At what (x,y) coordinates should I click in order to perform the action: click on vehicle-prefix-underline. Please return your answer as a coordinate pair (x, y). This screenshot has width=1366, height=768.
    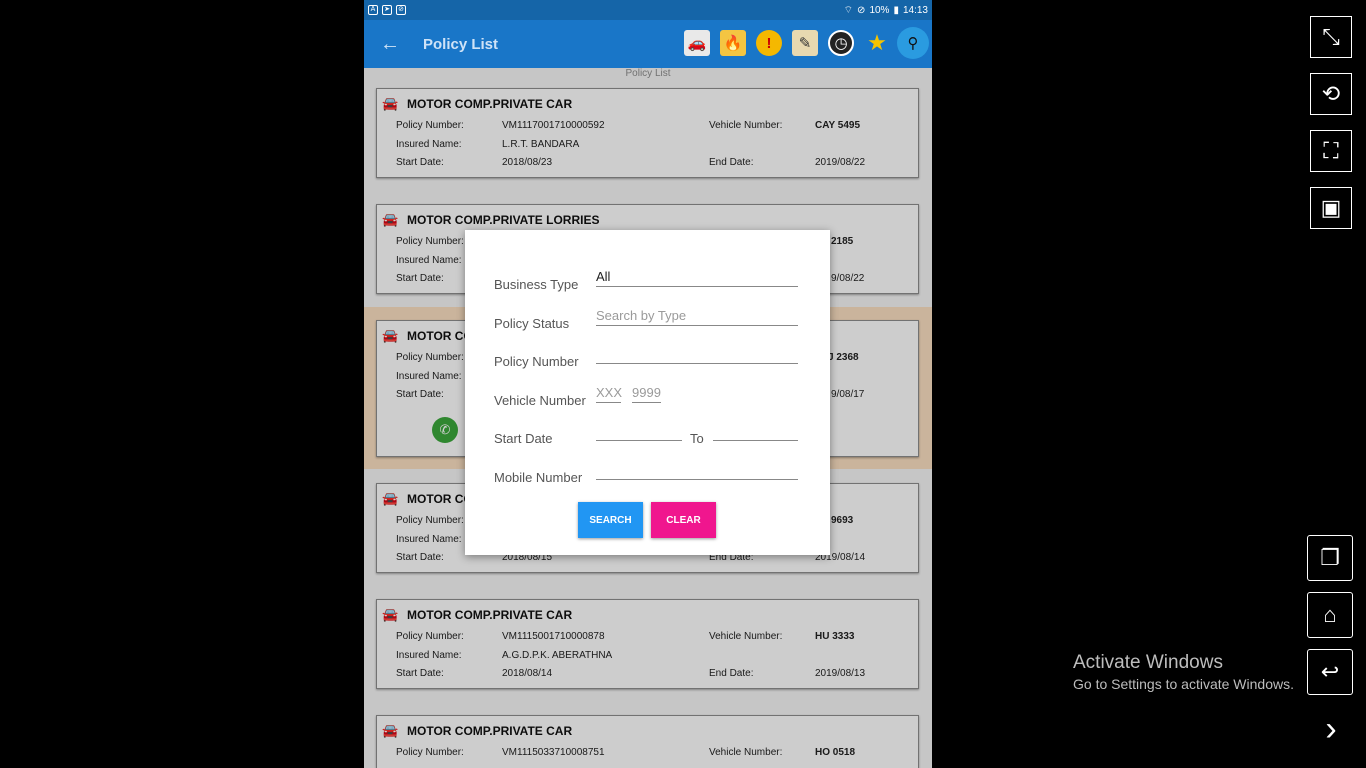
    Looking at the image, I should click on (608, 402).